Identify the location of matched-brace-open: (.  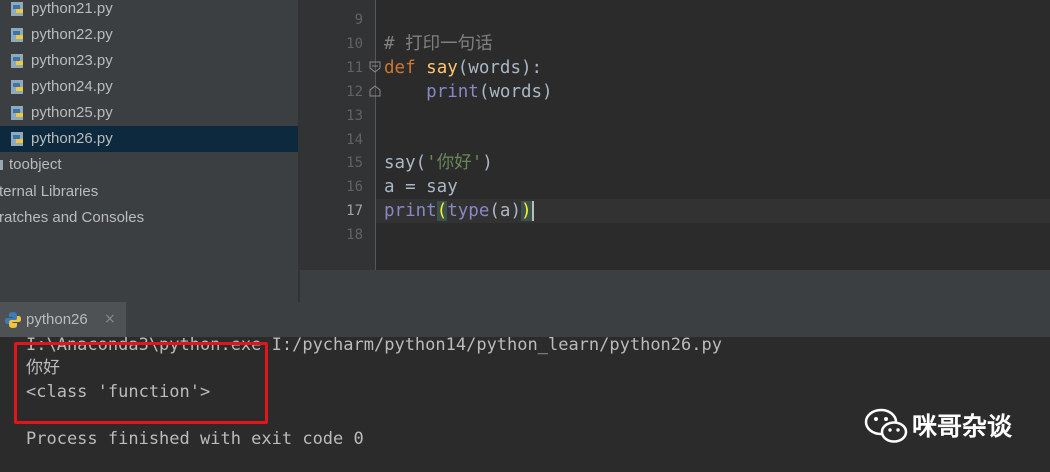
(442, 211).